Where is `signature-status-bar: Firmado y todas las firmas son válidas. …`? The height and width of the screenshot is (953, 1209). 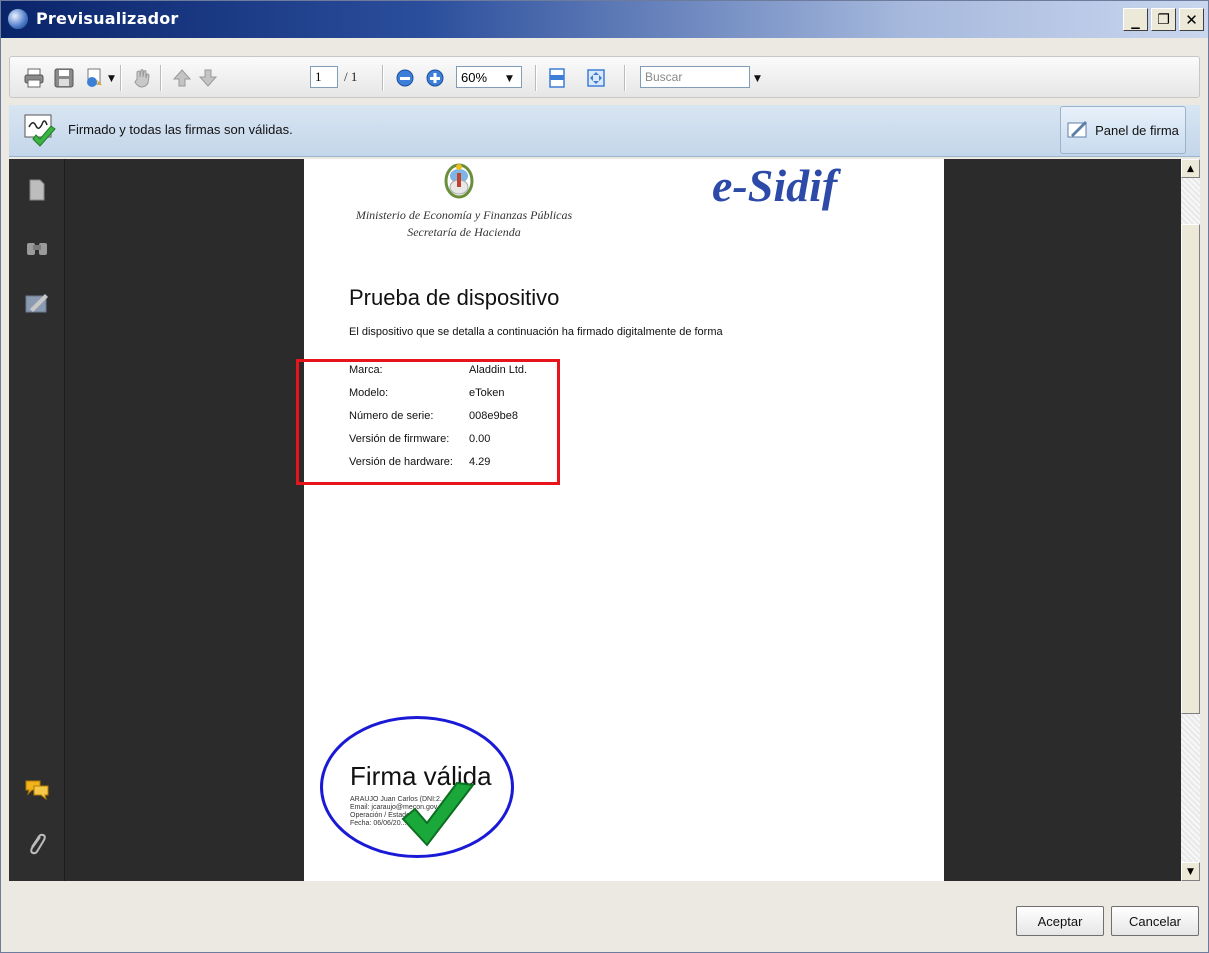 signature-status-bar: Firmado y todas las firmas son válidas. … is located at coordinates (604, 131).